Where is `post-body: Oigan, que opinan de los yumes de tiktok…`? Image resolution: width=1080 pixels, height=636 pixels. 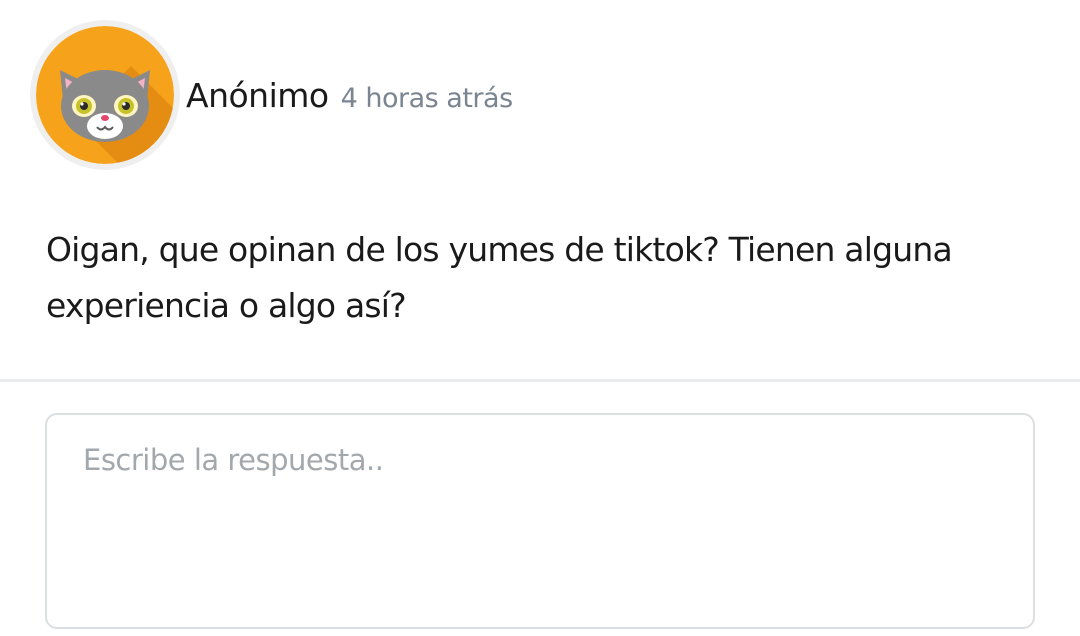 post-body: Oigan, que opinan de los yumes de tiktok… is located at coordinates (499, 277).